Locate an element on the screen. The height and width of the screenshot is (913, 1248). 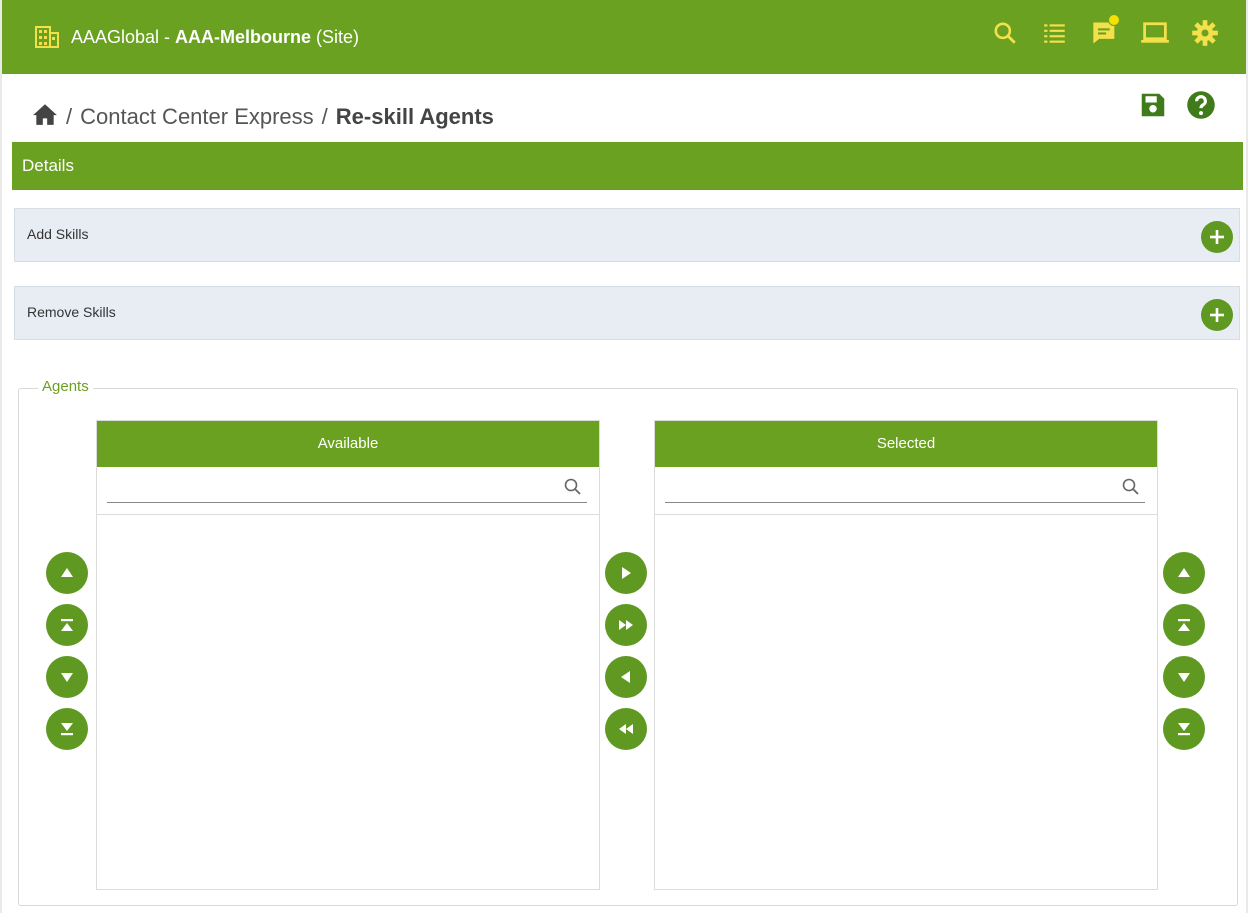
site-name: AAA-Melbourne is located at coordinates (243, 36).